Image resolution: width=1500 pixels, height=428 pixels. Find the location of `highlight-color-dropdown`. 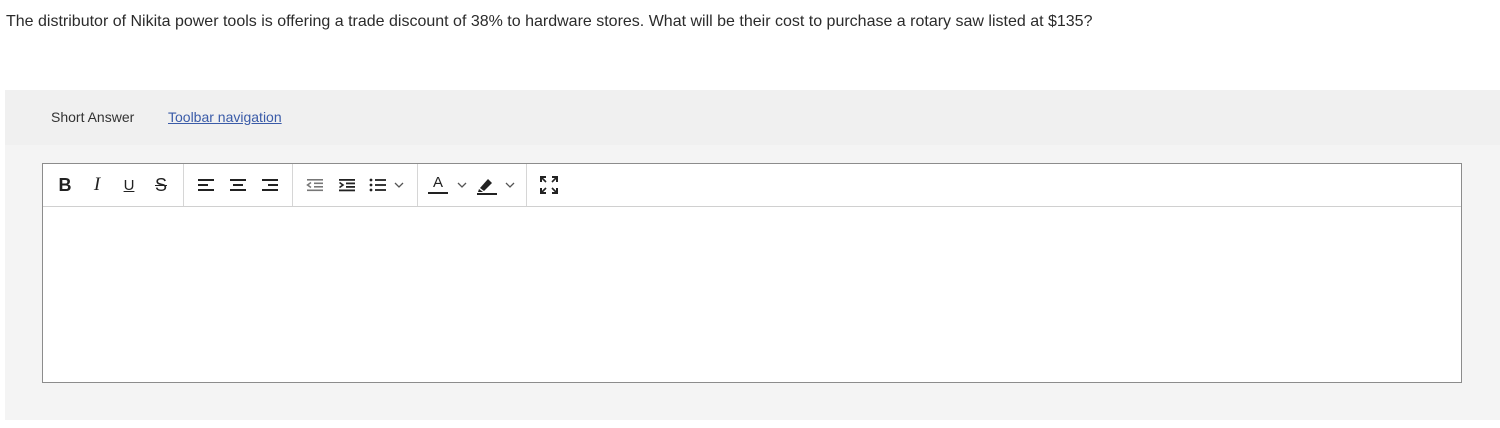

highlight-color-dropdown is located at coordinates (496, 185).